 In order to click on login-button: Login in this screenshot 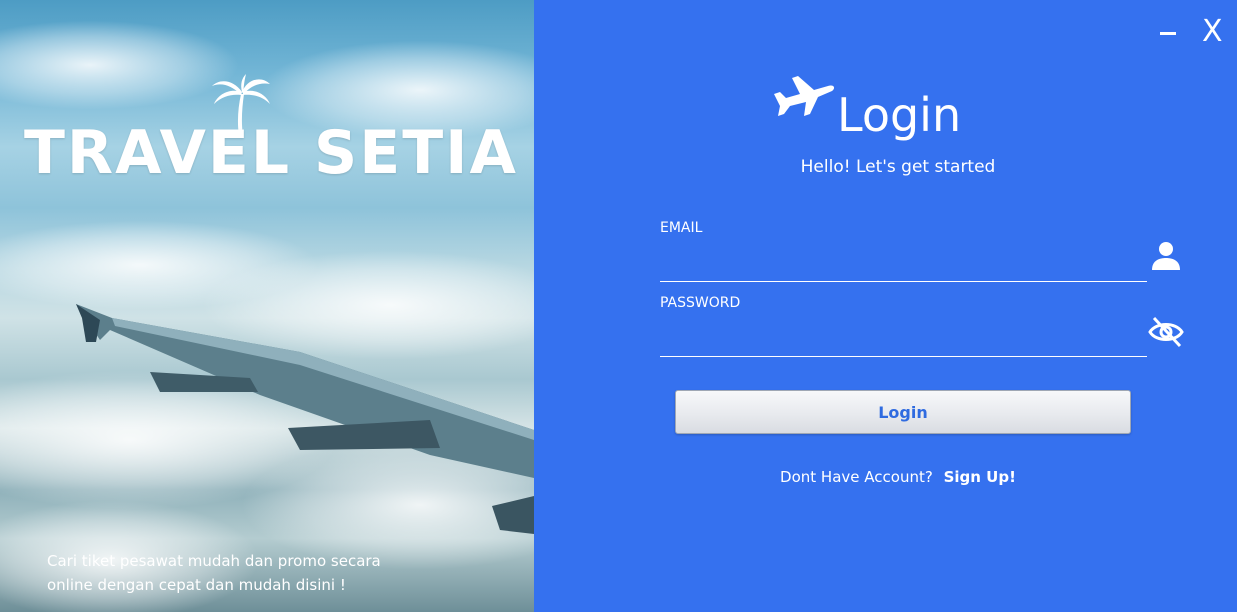, I will do `click(903, 412)`.